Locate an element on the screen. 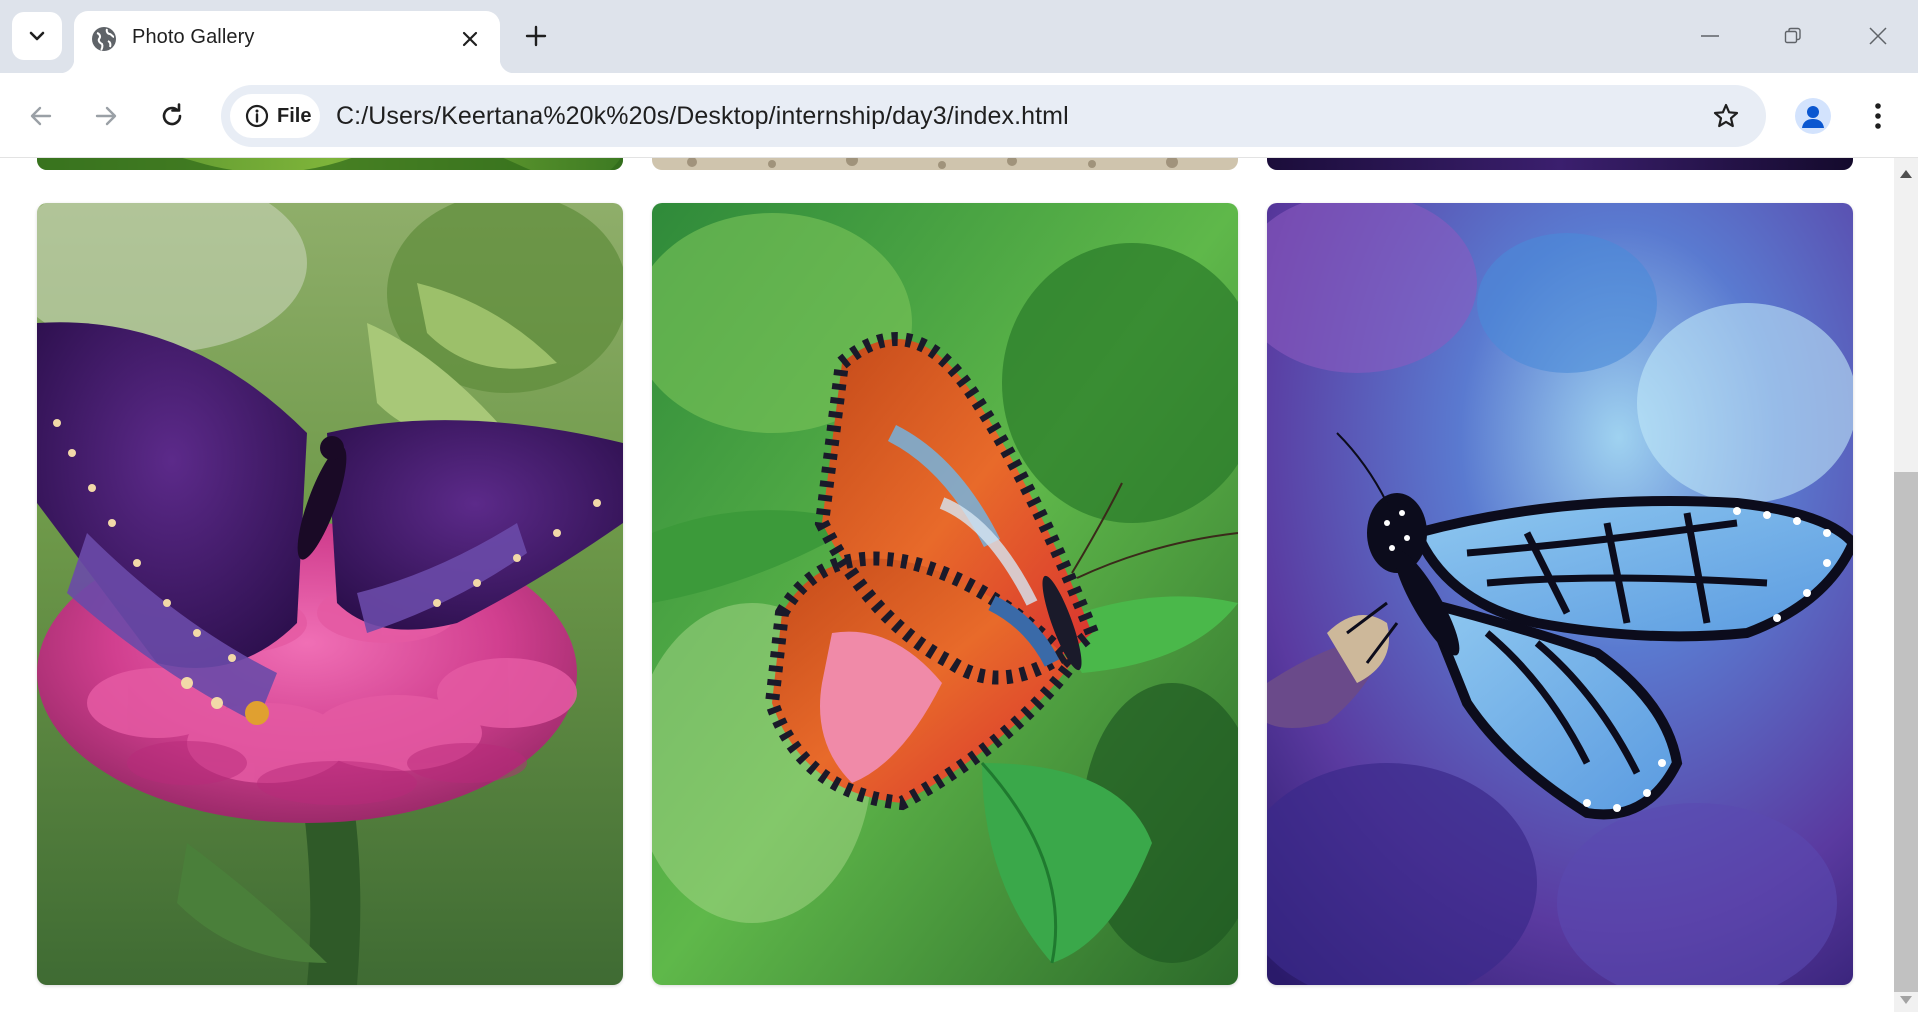  triangle-down-icon is located at coordinates (1906, 1000).